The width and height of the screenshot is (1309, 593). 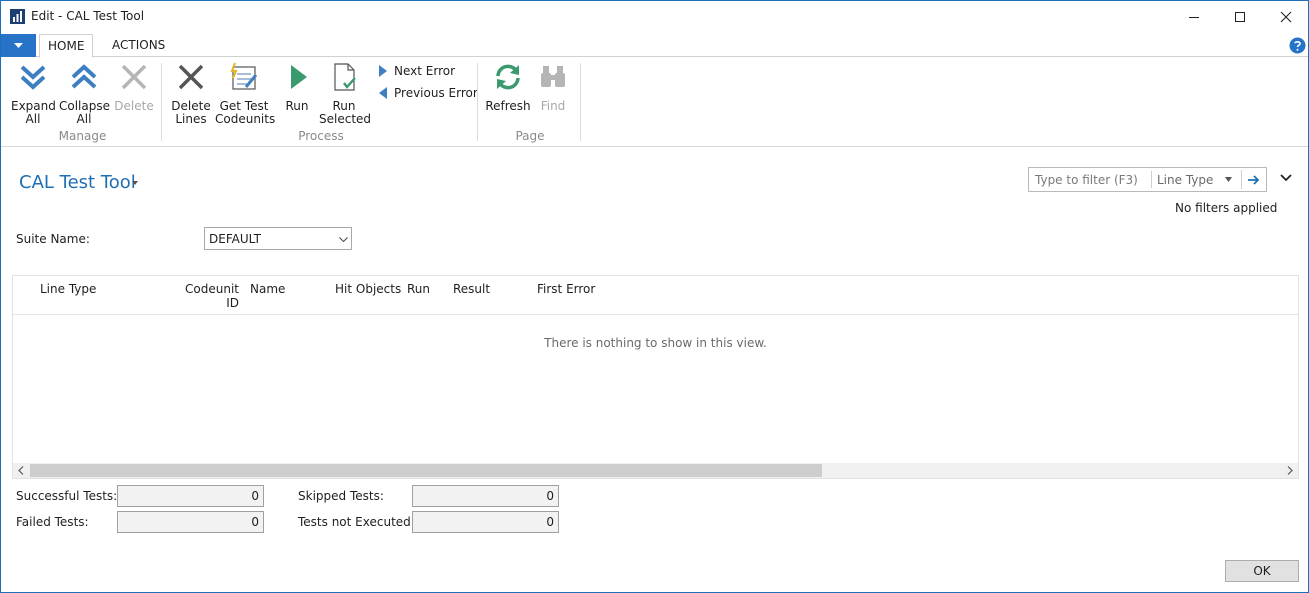 I want to click on get-test-codeunits-icon, so click(x=244, y=76).